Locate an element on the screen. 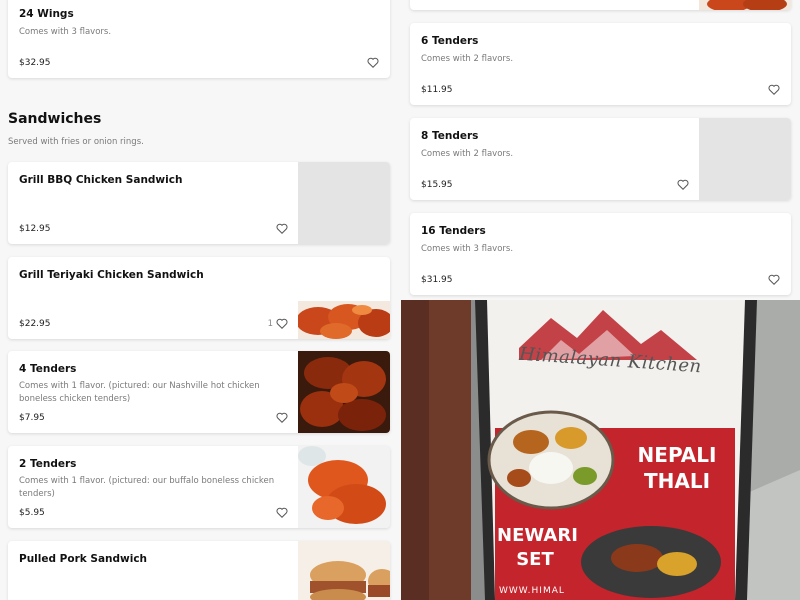 The height and width of the screenshot is (600, 800). item-title: 4 Tenders is located at coordinates (48, 369).